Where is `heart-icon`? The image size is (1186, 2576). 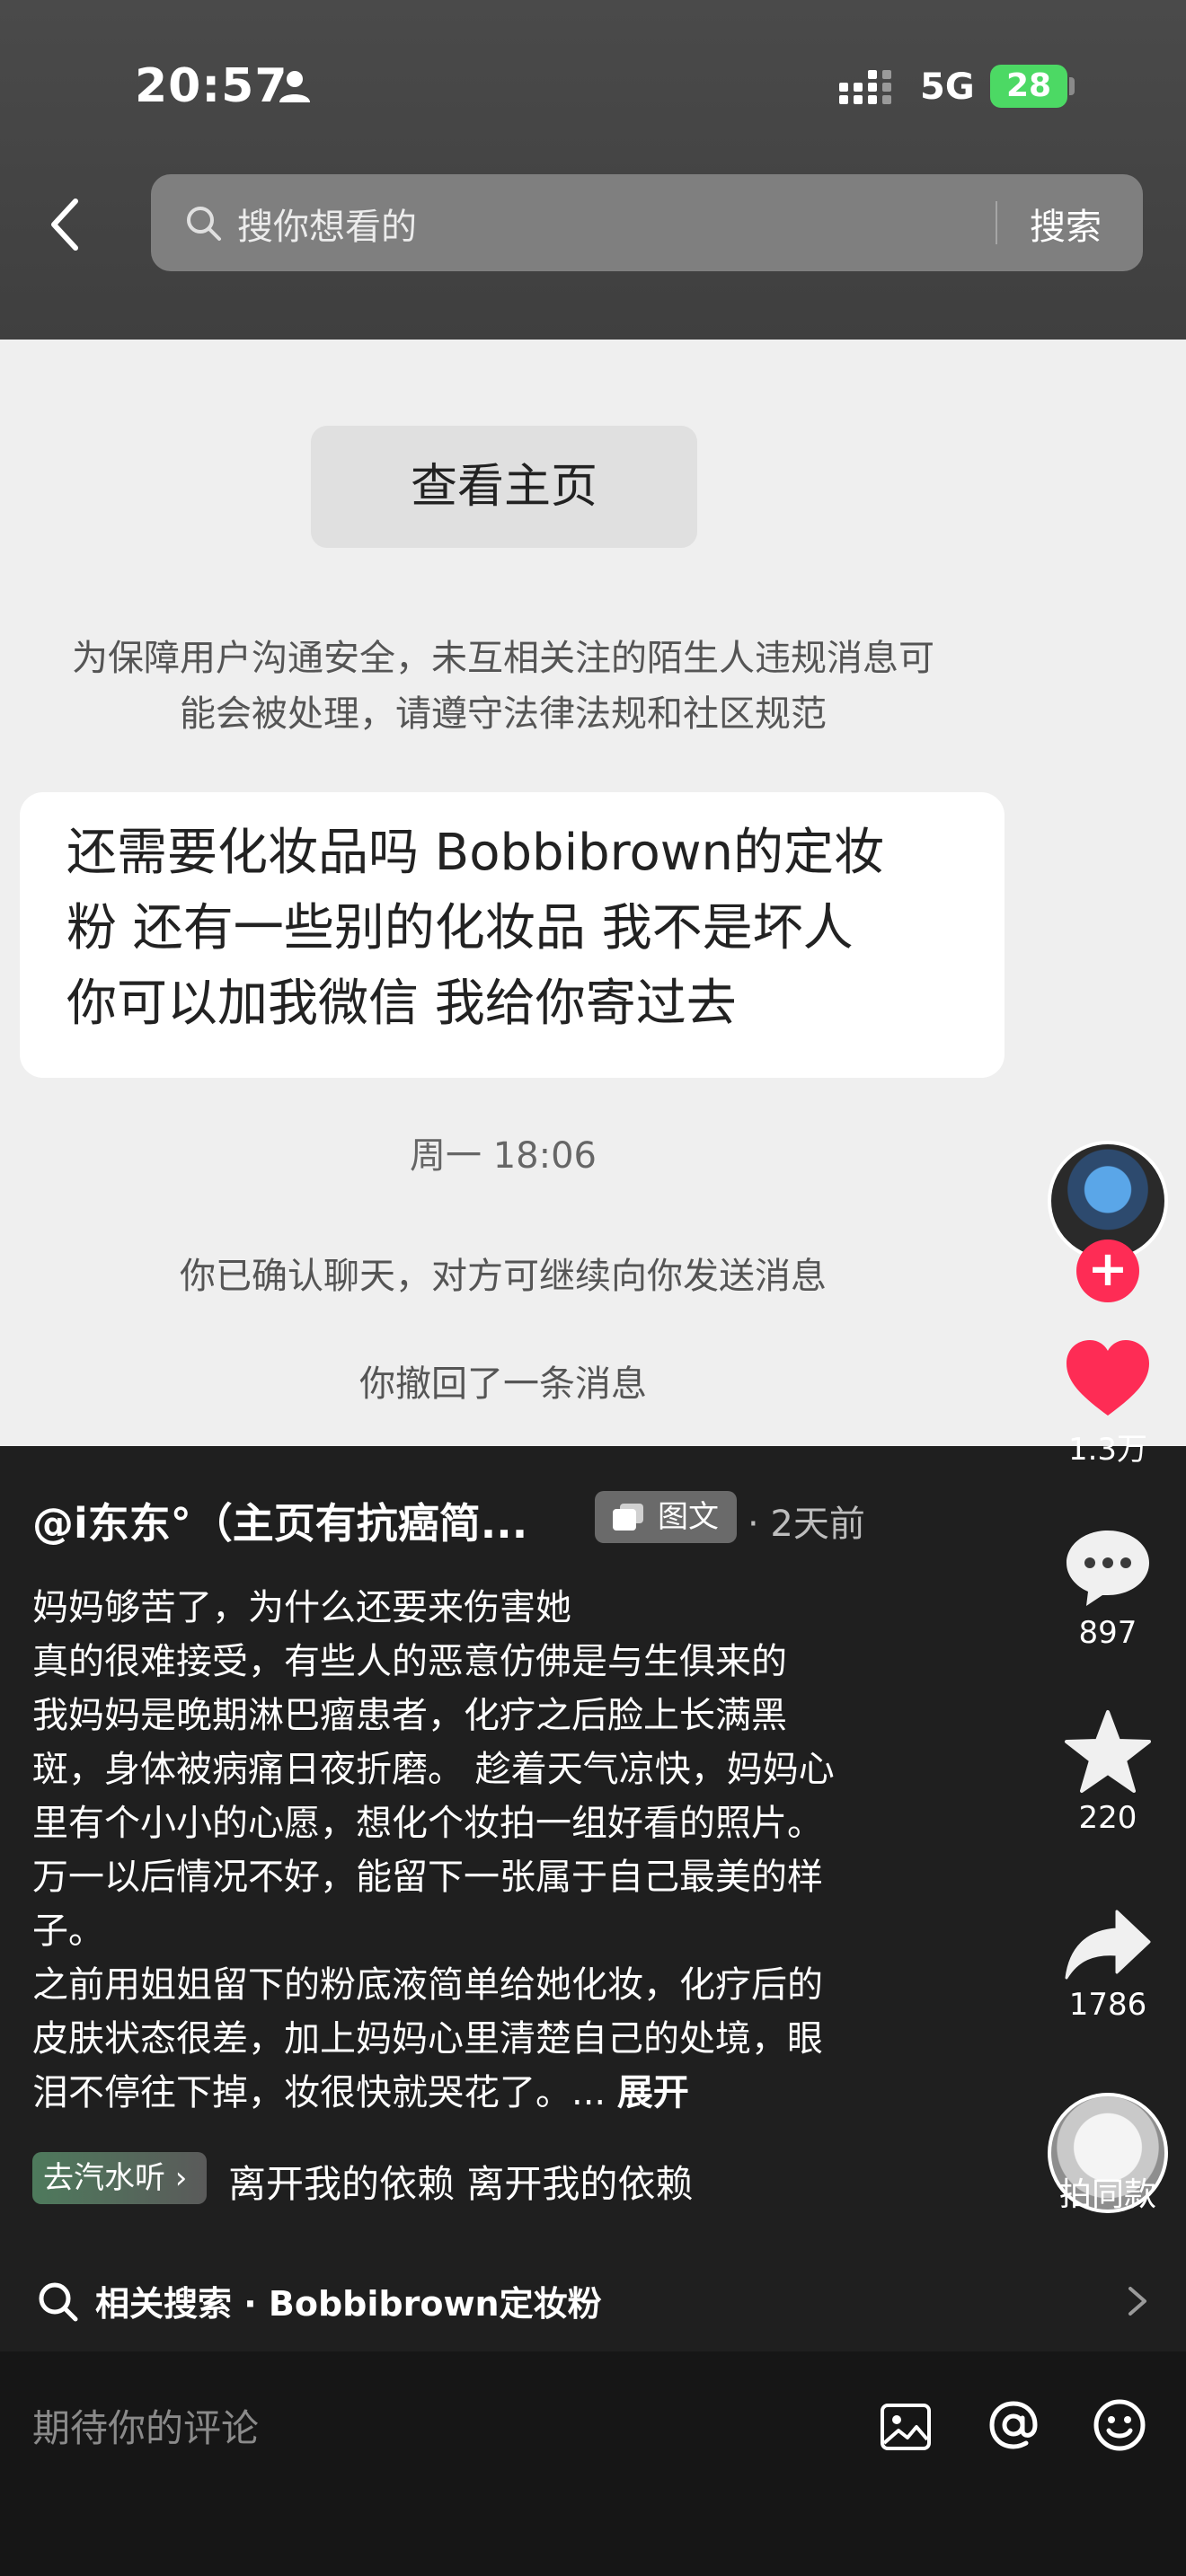
heart-icon is located at coordinates (1108, 1378).